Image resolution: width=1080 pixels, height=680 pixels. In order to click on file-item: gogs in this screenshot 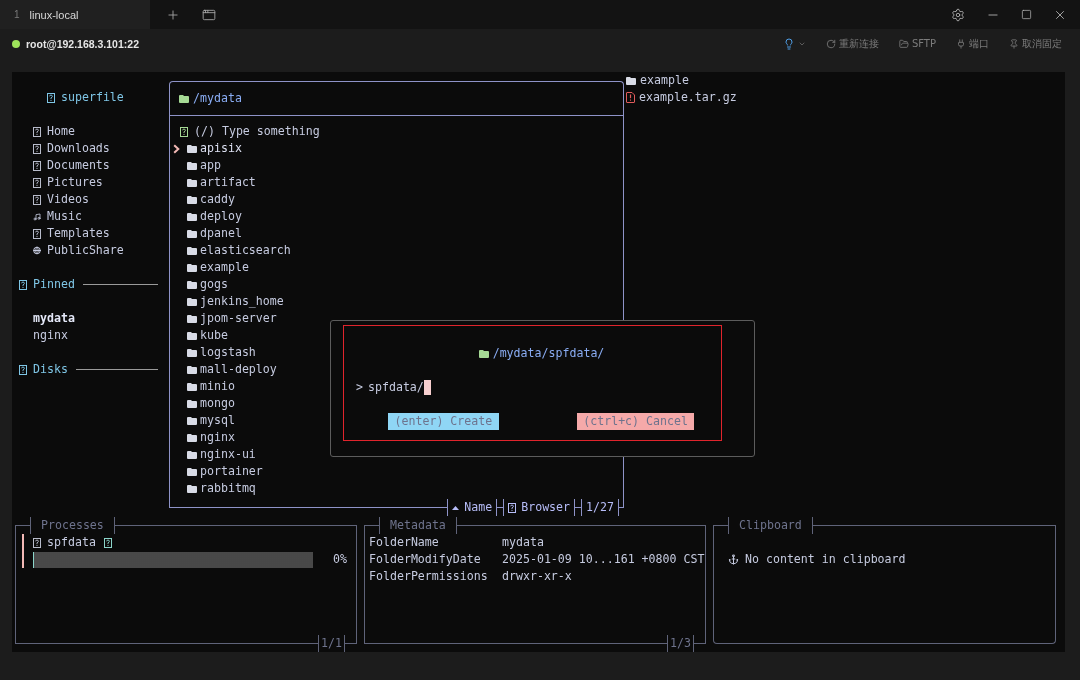, I will do `click(201, 284)`.